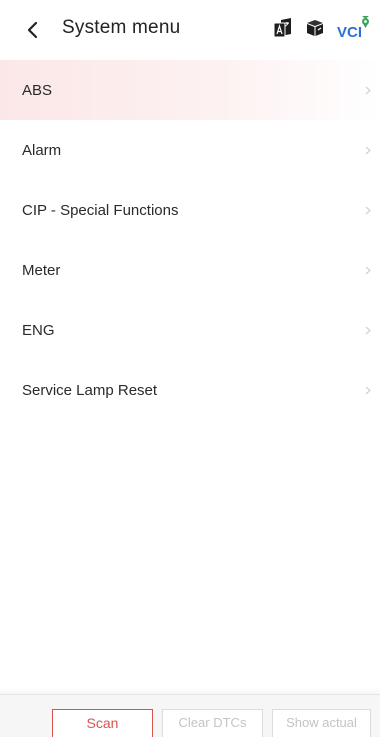 The width and height of the screenshot is (380, 737). I want to click on menu-item-cip-special-functions: CIP - Special Functions, so click(190, 210).